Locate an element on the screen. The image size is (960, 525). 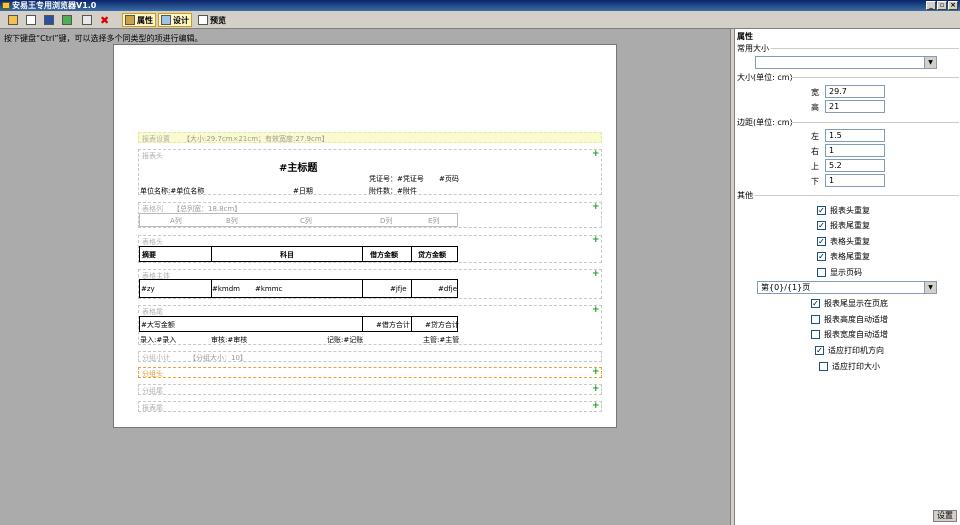
title-bar: 安易王专用浏览器V1.0 _ ▫ × is located at coordinates (480, 5).